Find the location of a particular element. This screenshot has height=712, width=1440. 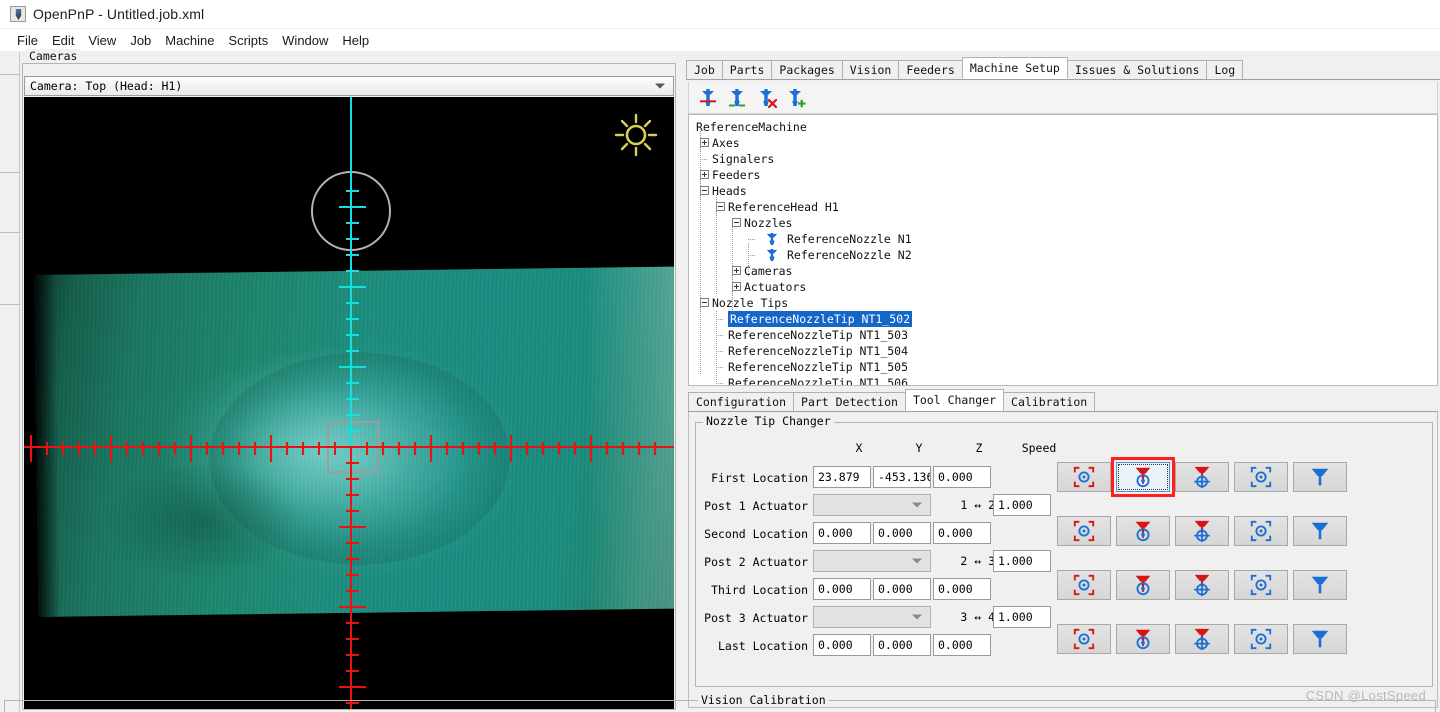

location-row-label: First Location is located at coordinates (759, 478).